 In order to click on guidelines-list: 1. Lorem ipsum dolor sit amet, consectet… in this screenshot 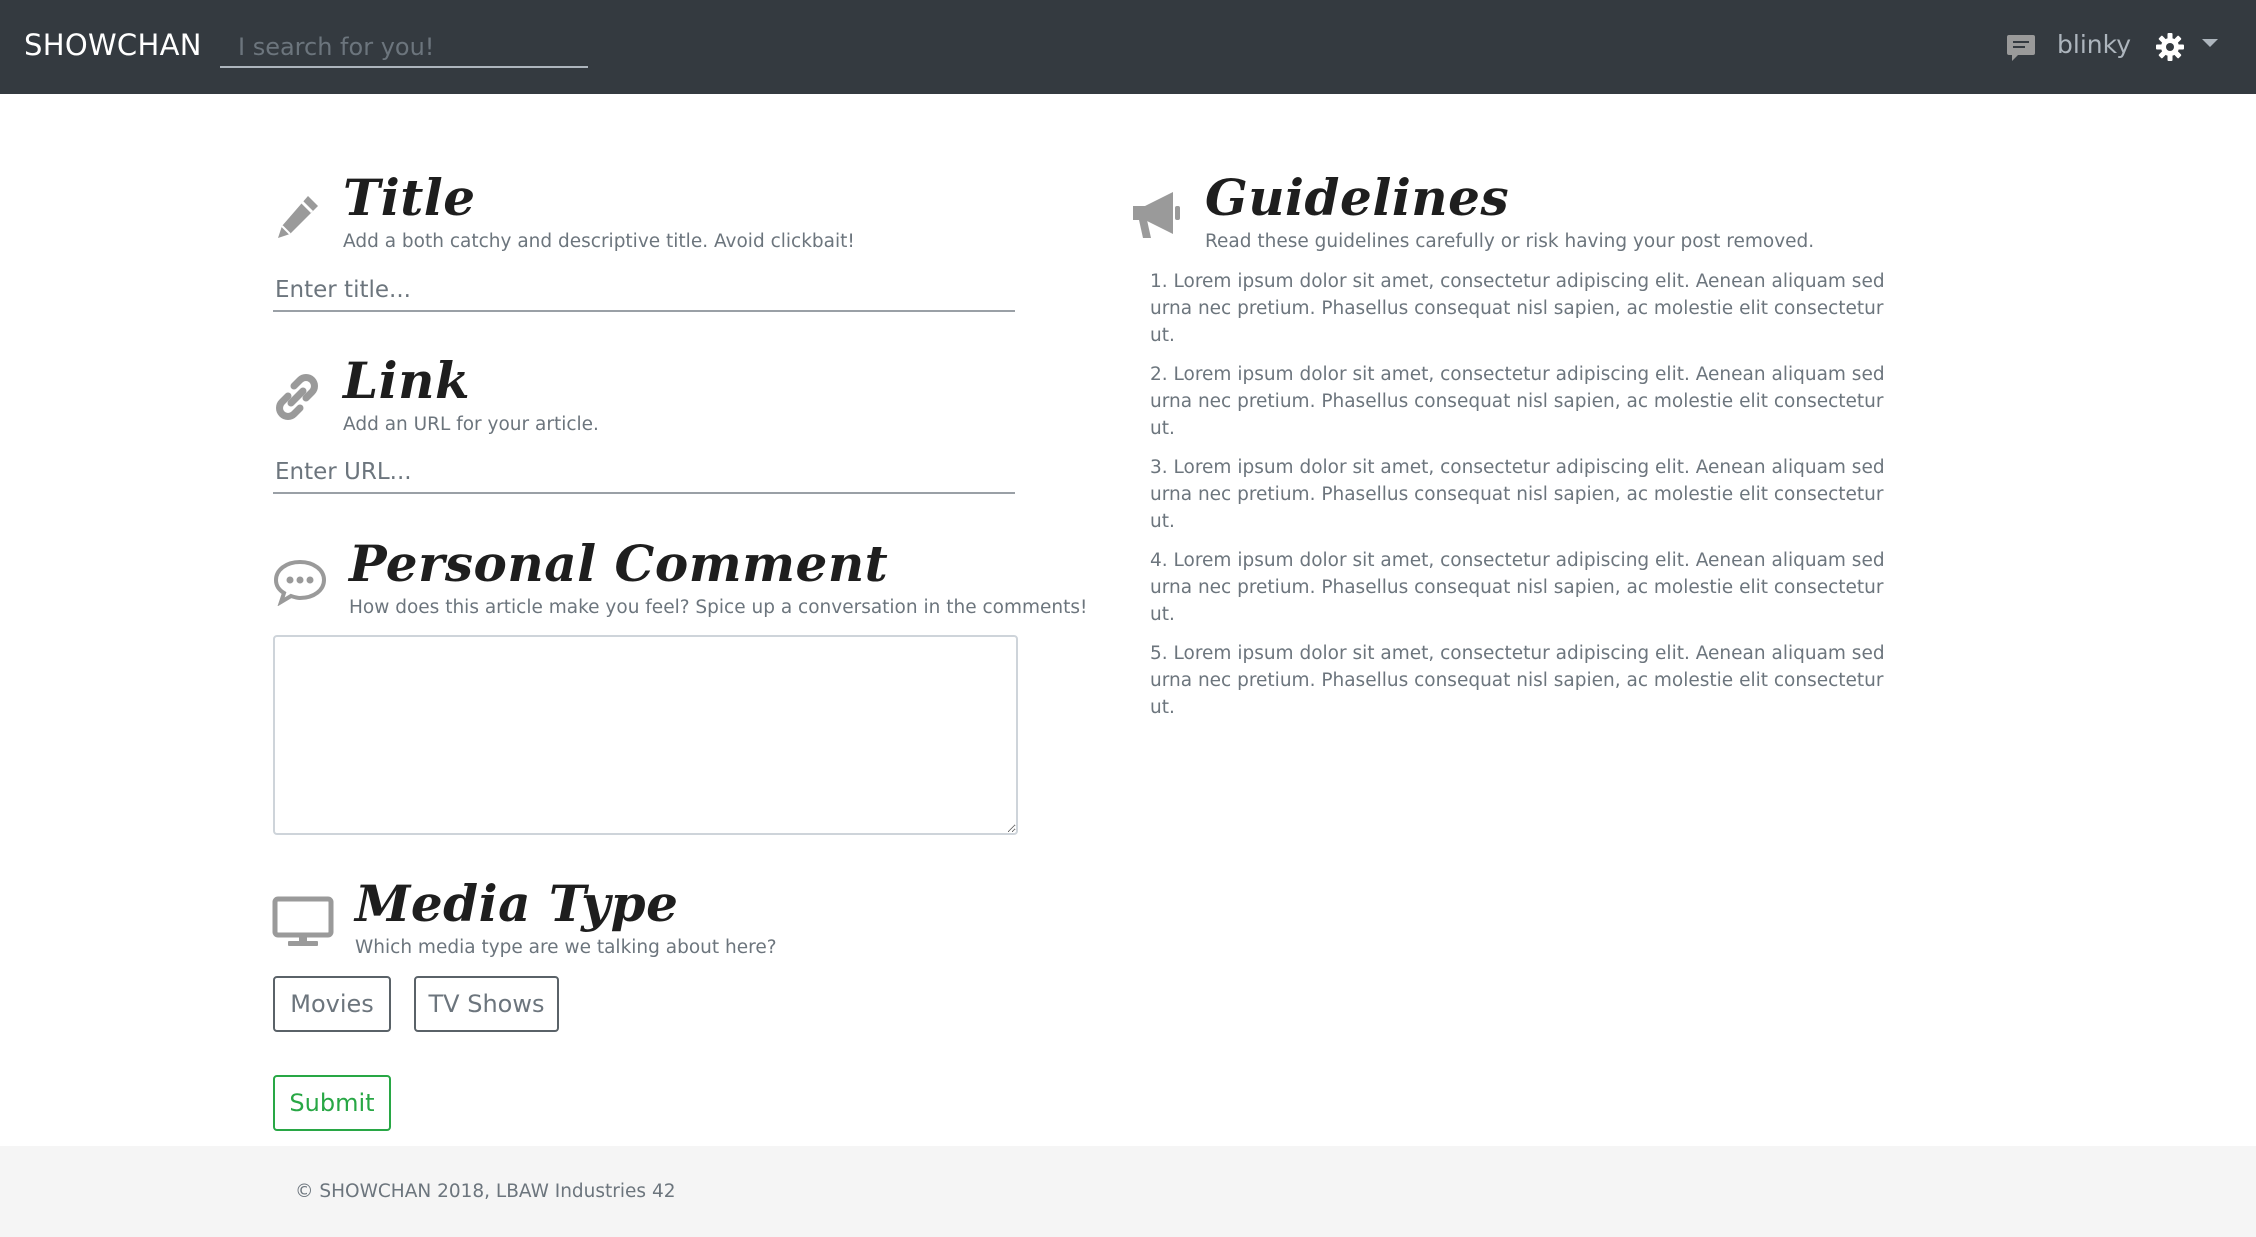, I will do `click(1530, 500)`.